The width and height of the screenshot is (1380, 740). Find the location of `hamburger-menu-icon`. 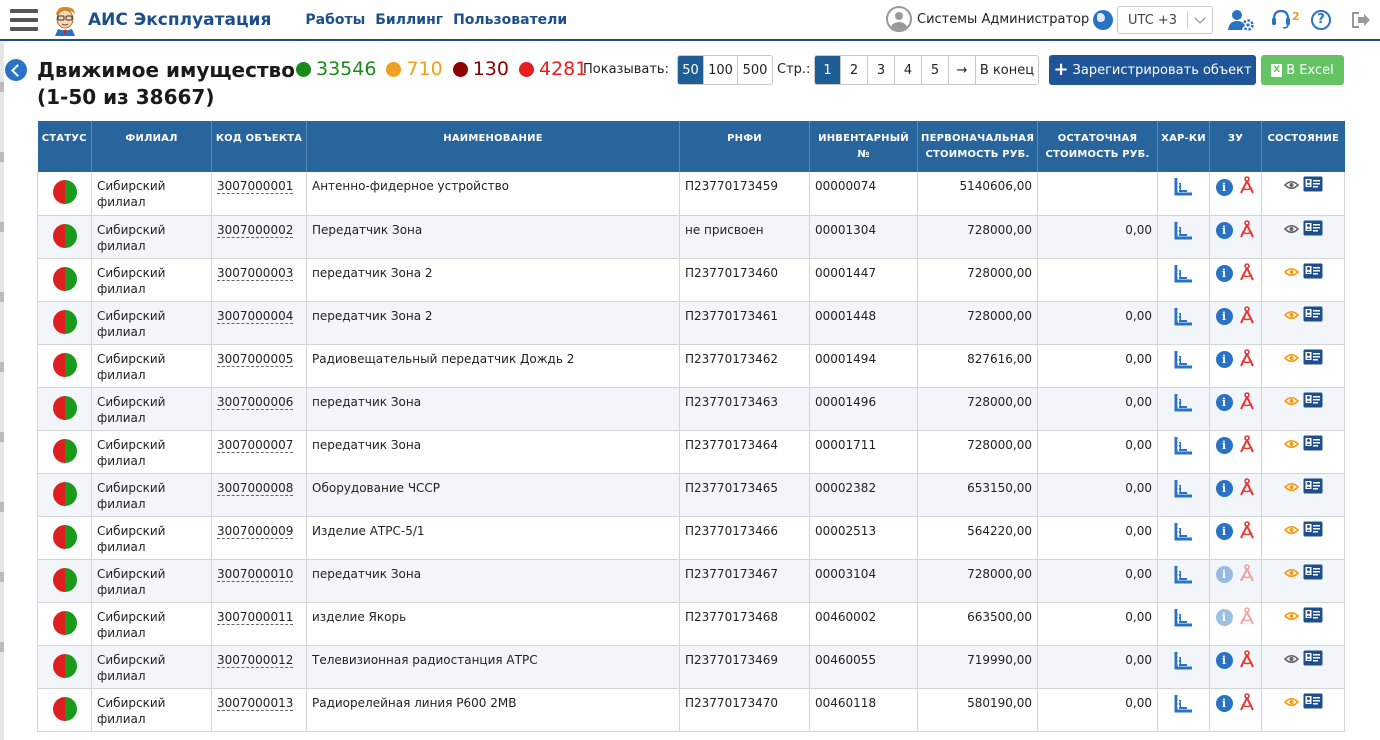

hamburger-menu-icon is located at coordinates (24, 19).